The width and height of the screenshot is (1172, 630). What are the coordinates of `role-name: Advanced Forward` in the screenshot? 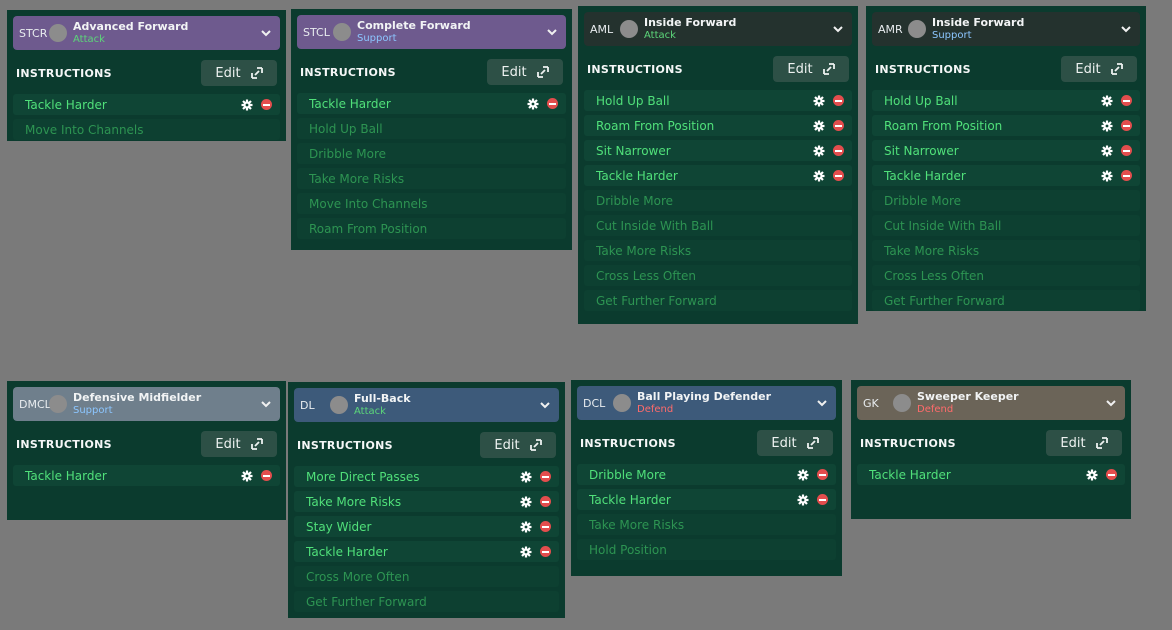 It's located at (131, 26).